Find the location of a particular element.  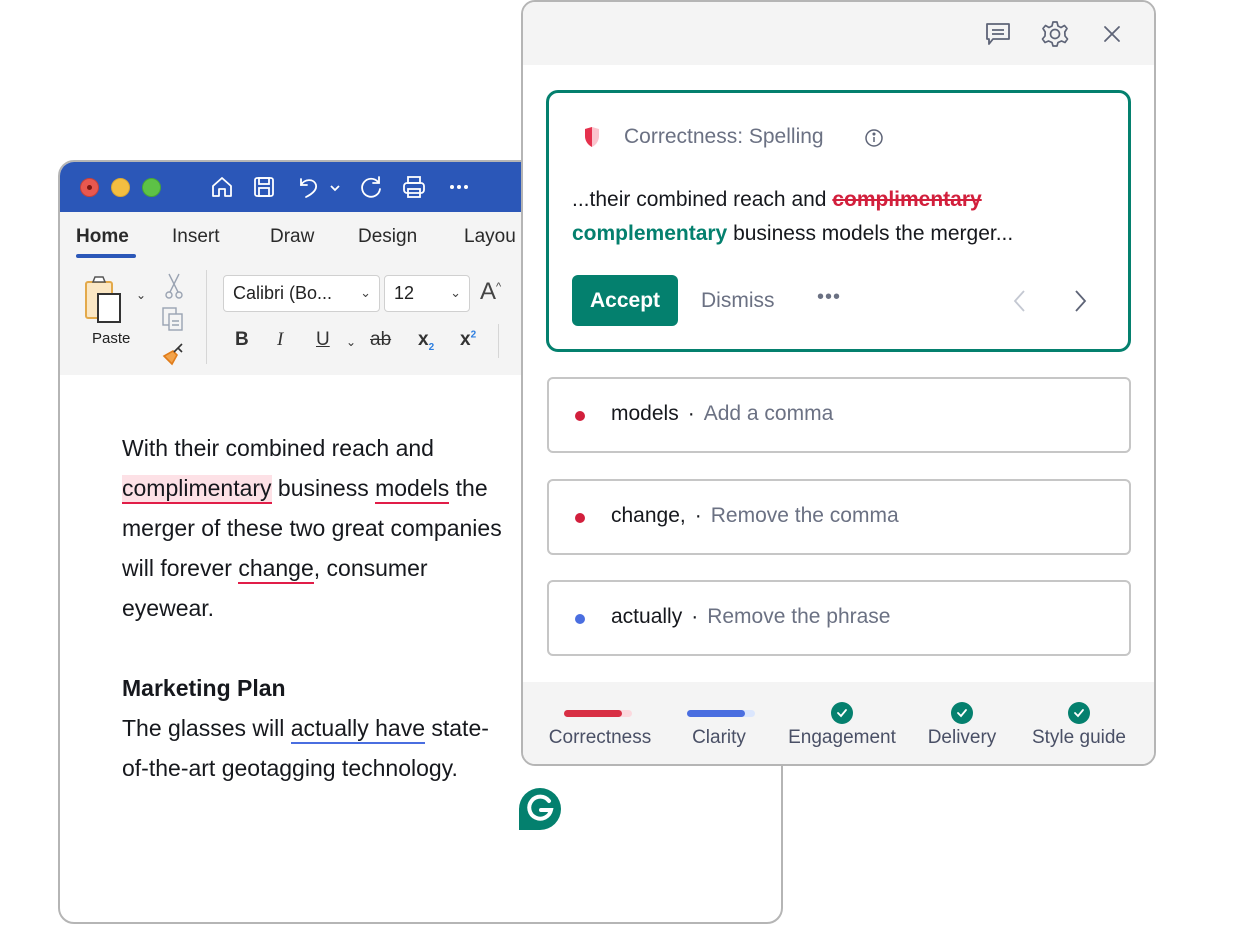

suggestion-word: change, is located at coordinates (648, 515).